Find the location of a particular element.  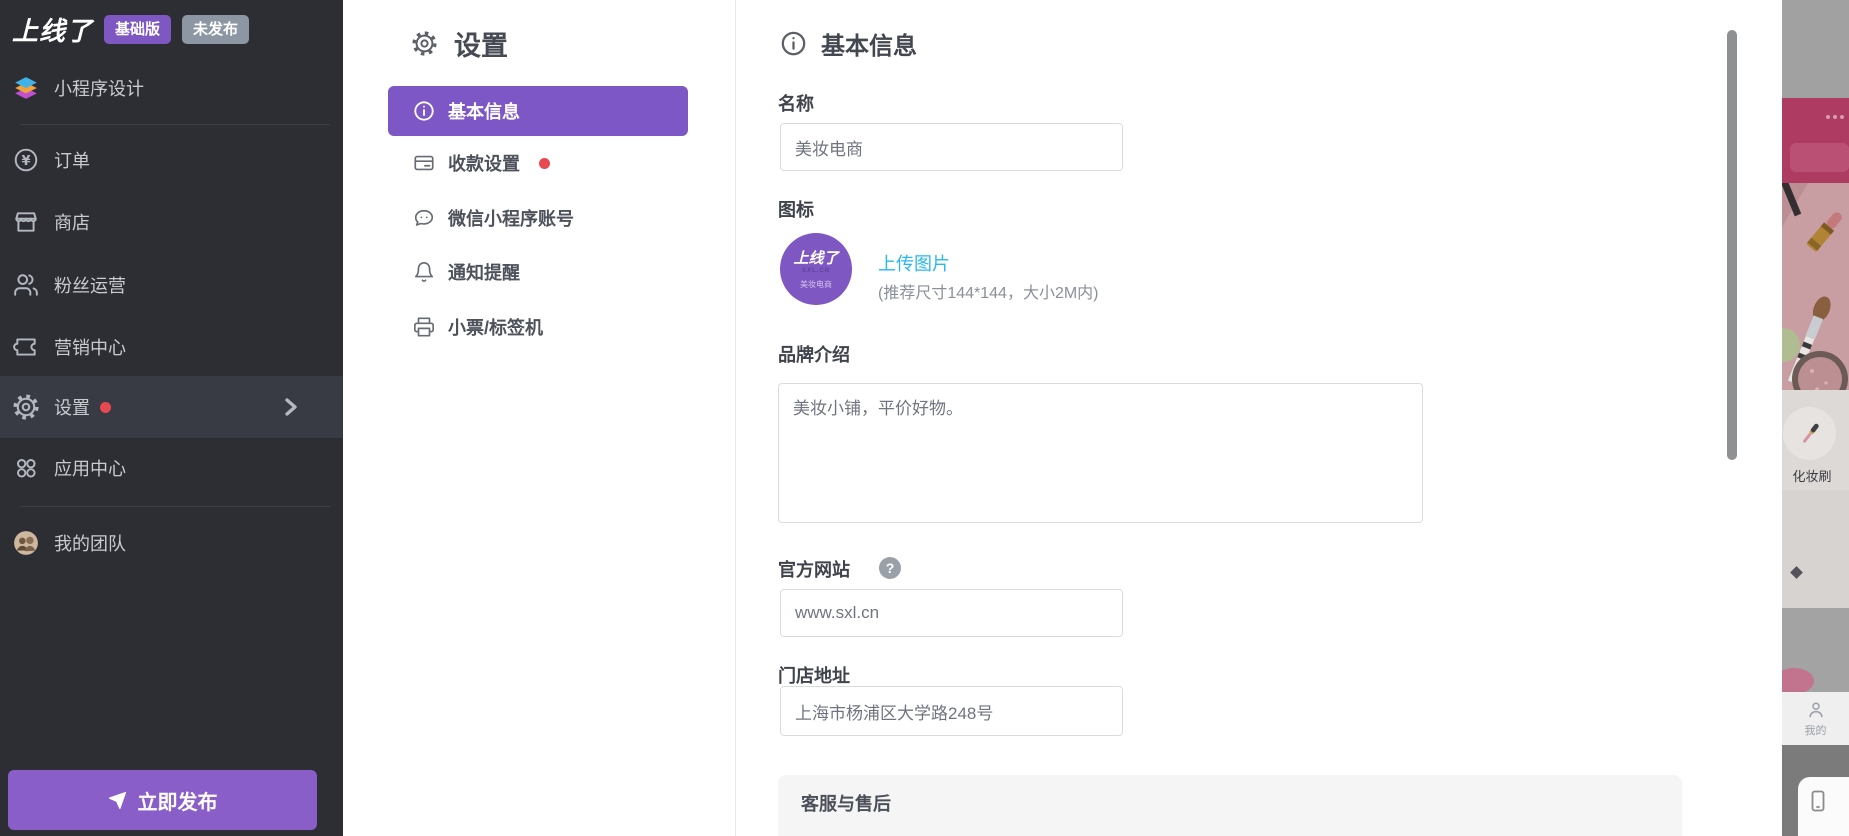

nav-item-label: 微信小程序账号 is located at coordinates (511, 219).